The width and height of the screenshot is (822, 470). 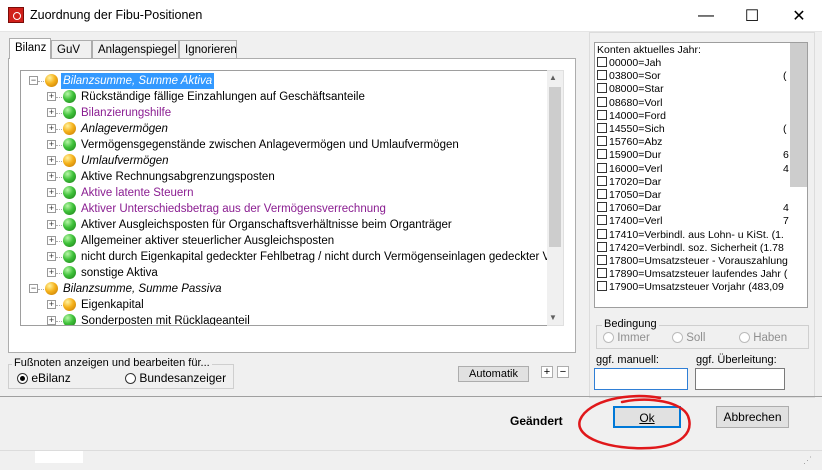 I want to click on ebilanz-radio, so click(x=22, y=379).